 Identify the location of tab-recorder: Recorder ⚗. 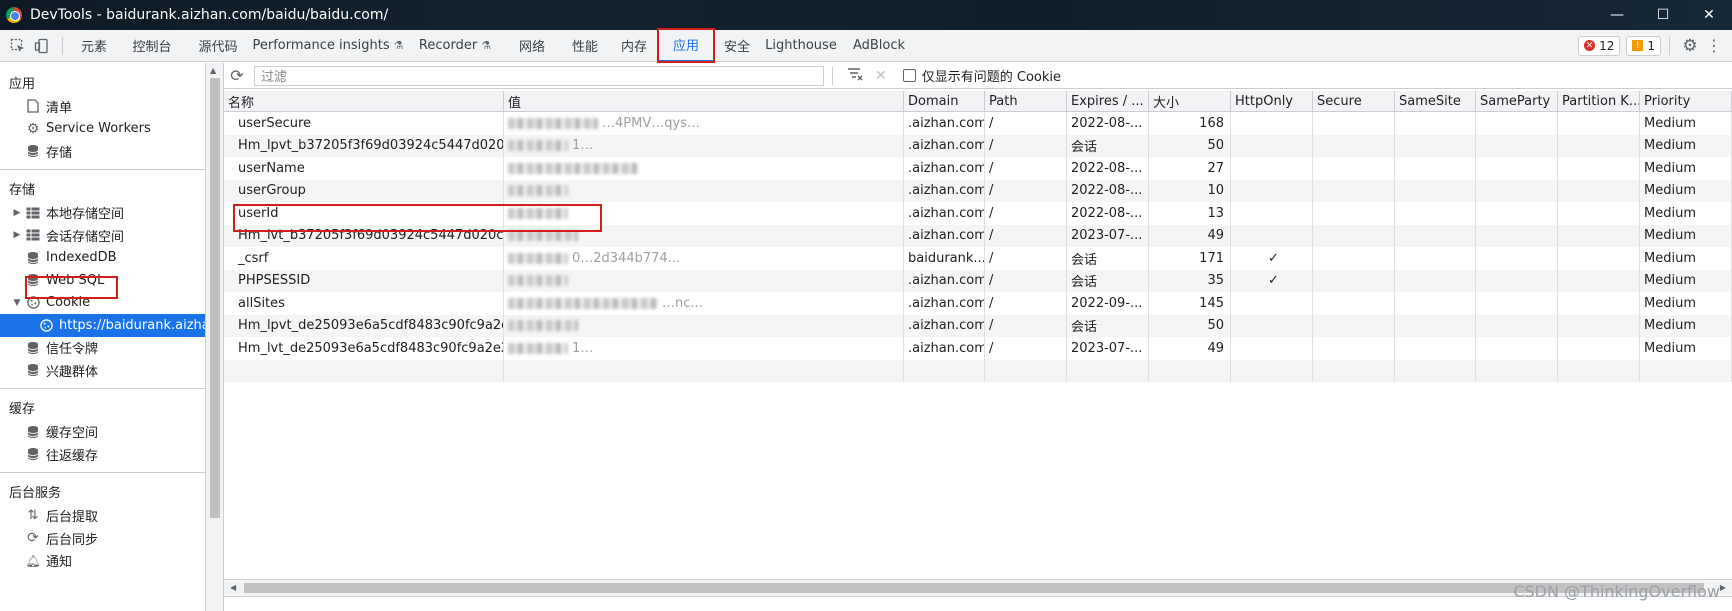
(455, 46).